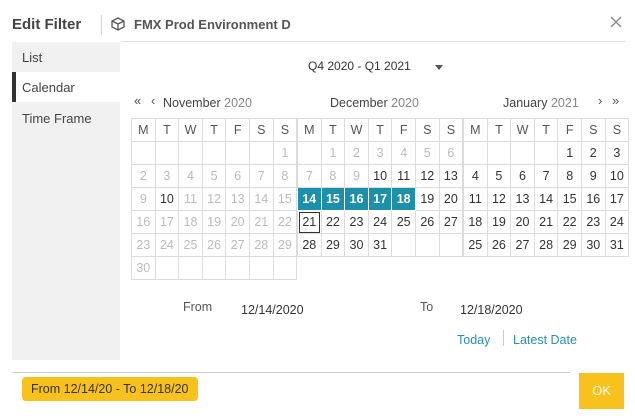 Image resolution: width=635 pixels, height=416 pixels. What do you see at coordinates (617, 153) in the screenshot?
I see `calendar-day: 3` at bounding box center [617, 153].